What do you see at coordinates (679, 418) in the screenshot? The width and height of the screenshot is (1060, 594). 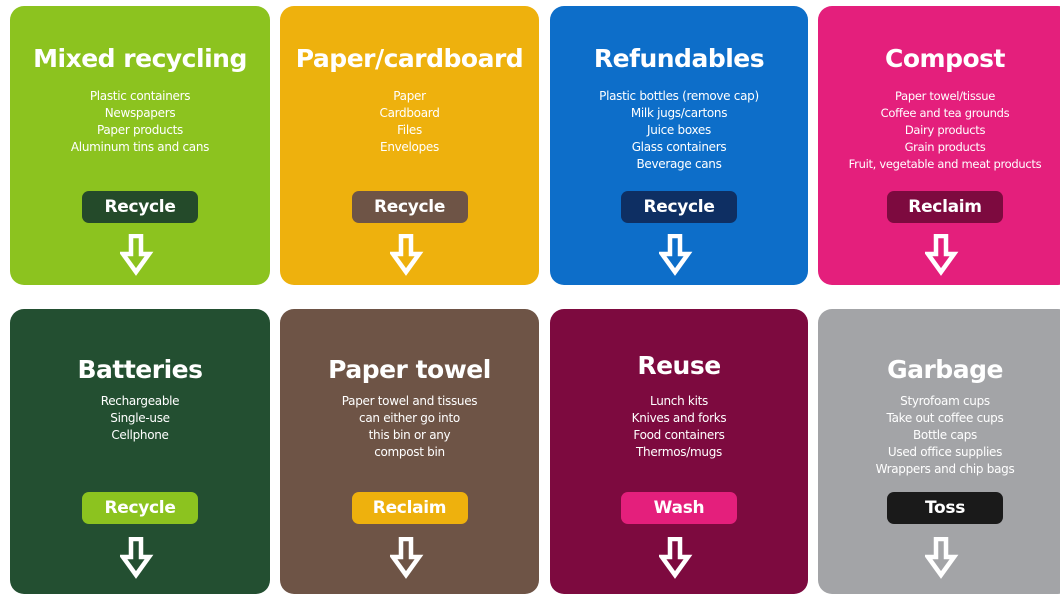 I see `list-item: Knives and forks` at bounding box center [679, 418].